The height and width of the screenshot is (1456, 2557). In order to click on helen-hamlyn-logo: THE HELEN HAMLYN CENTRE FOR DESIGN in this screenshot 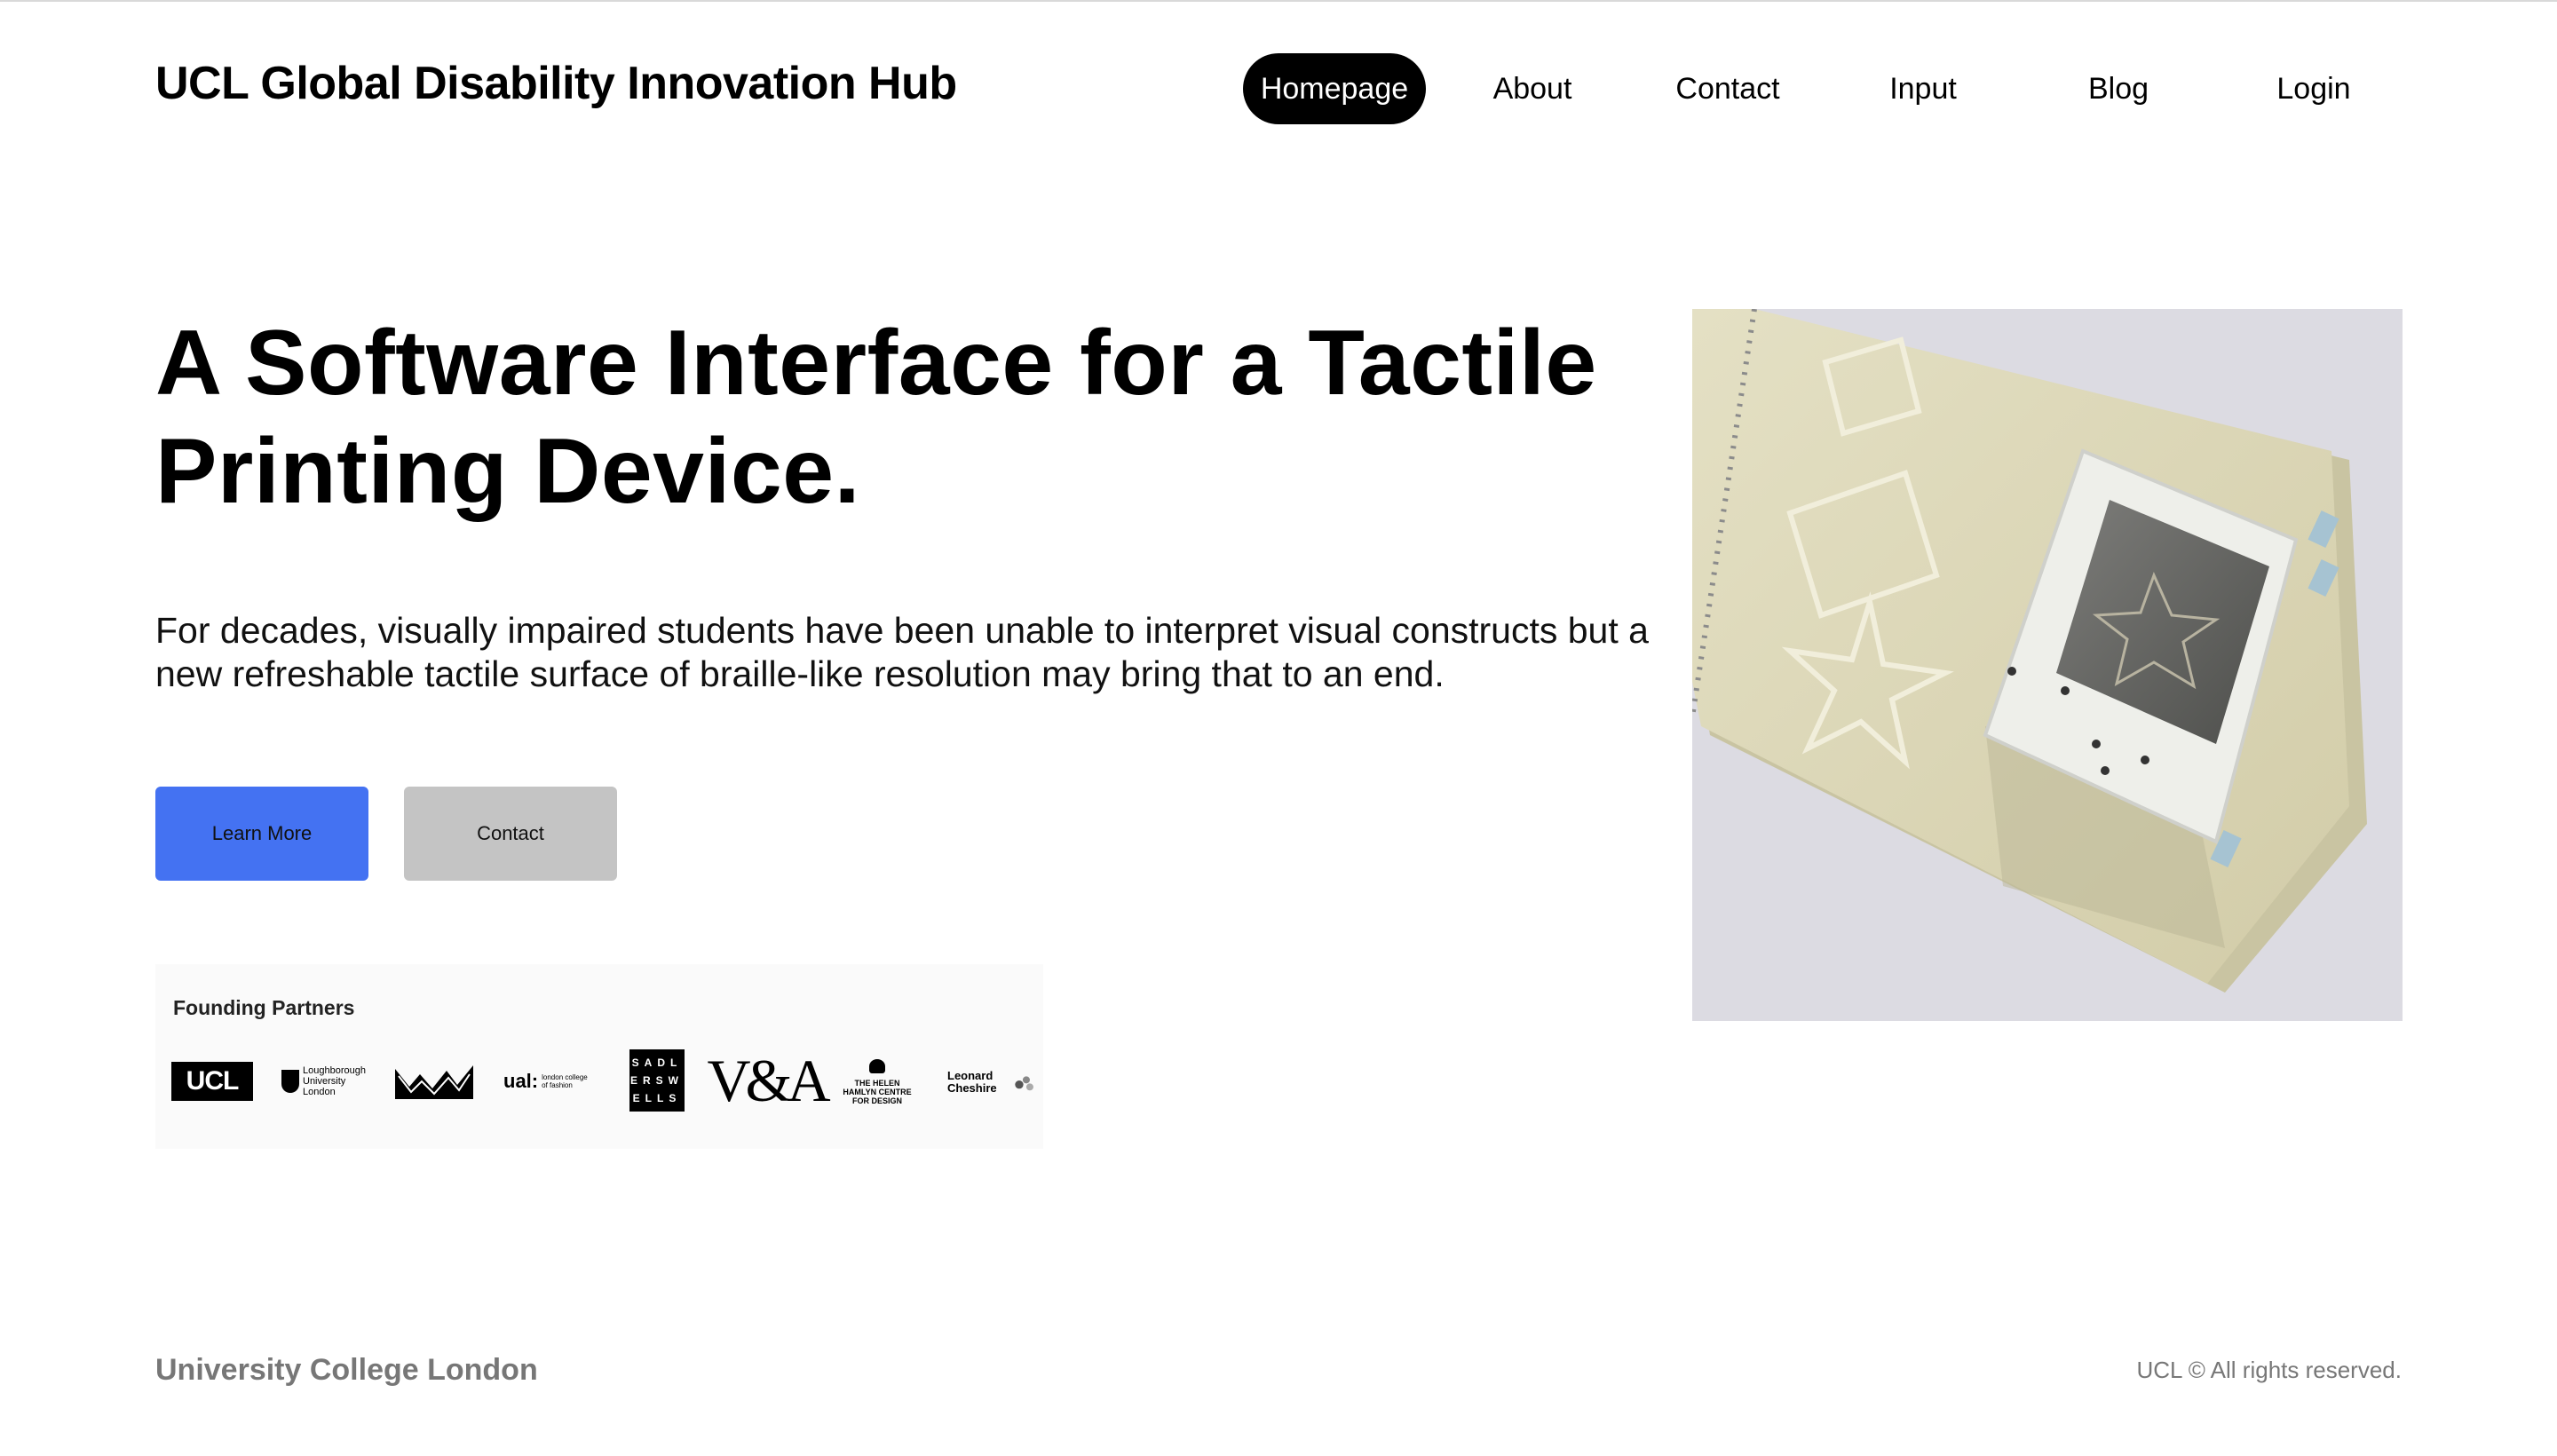, I will do `click(877, 1082)`.